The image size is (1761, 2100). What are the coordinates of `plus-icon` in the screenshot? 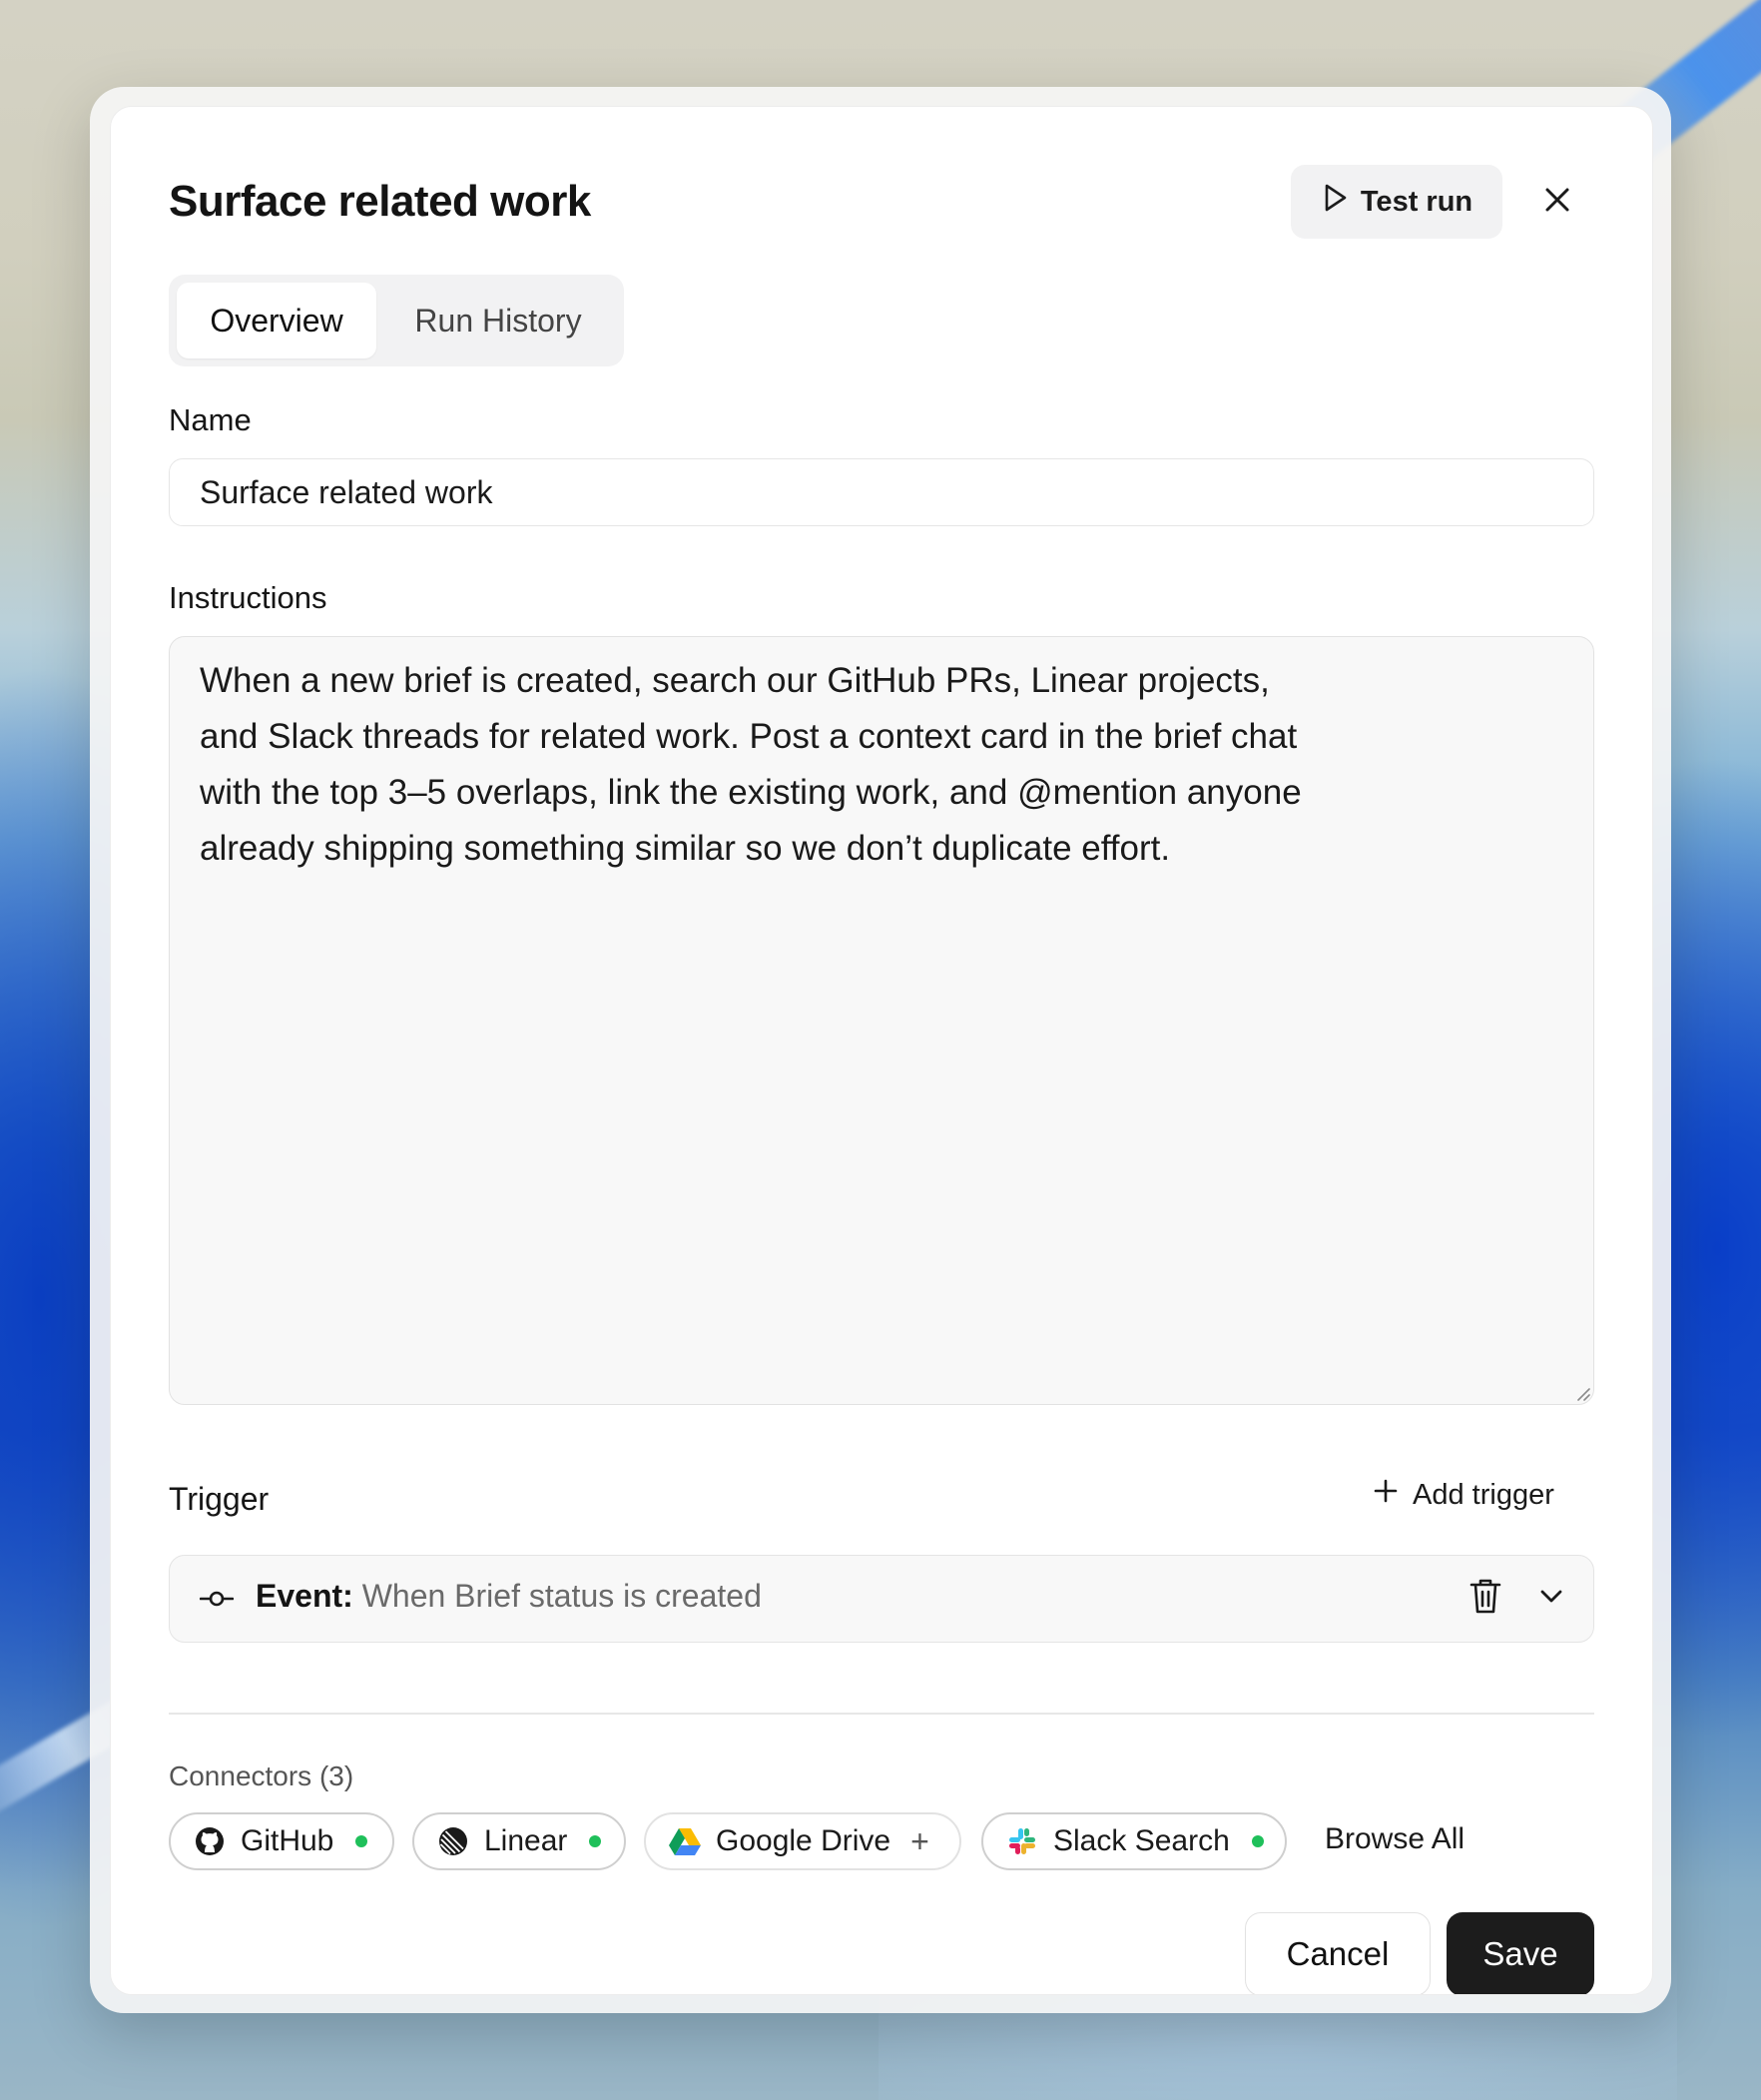 It's located at (1386, 1495).